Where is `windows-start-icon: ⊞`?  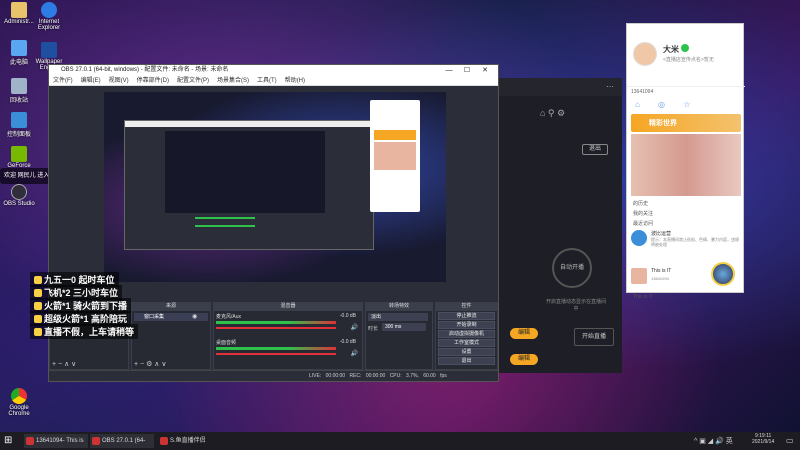 windows-start-icon: ⊞ is located at coordinates (8, 441).